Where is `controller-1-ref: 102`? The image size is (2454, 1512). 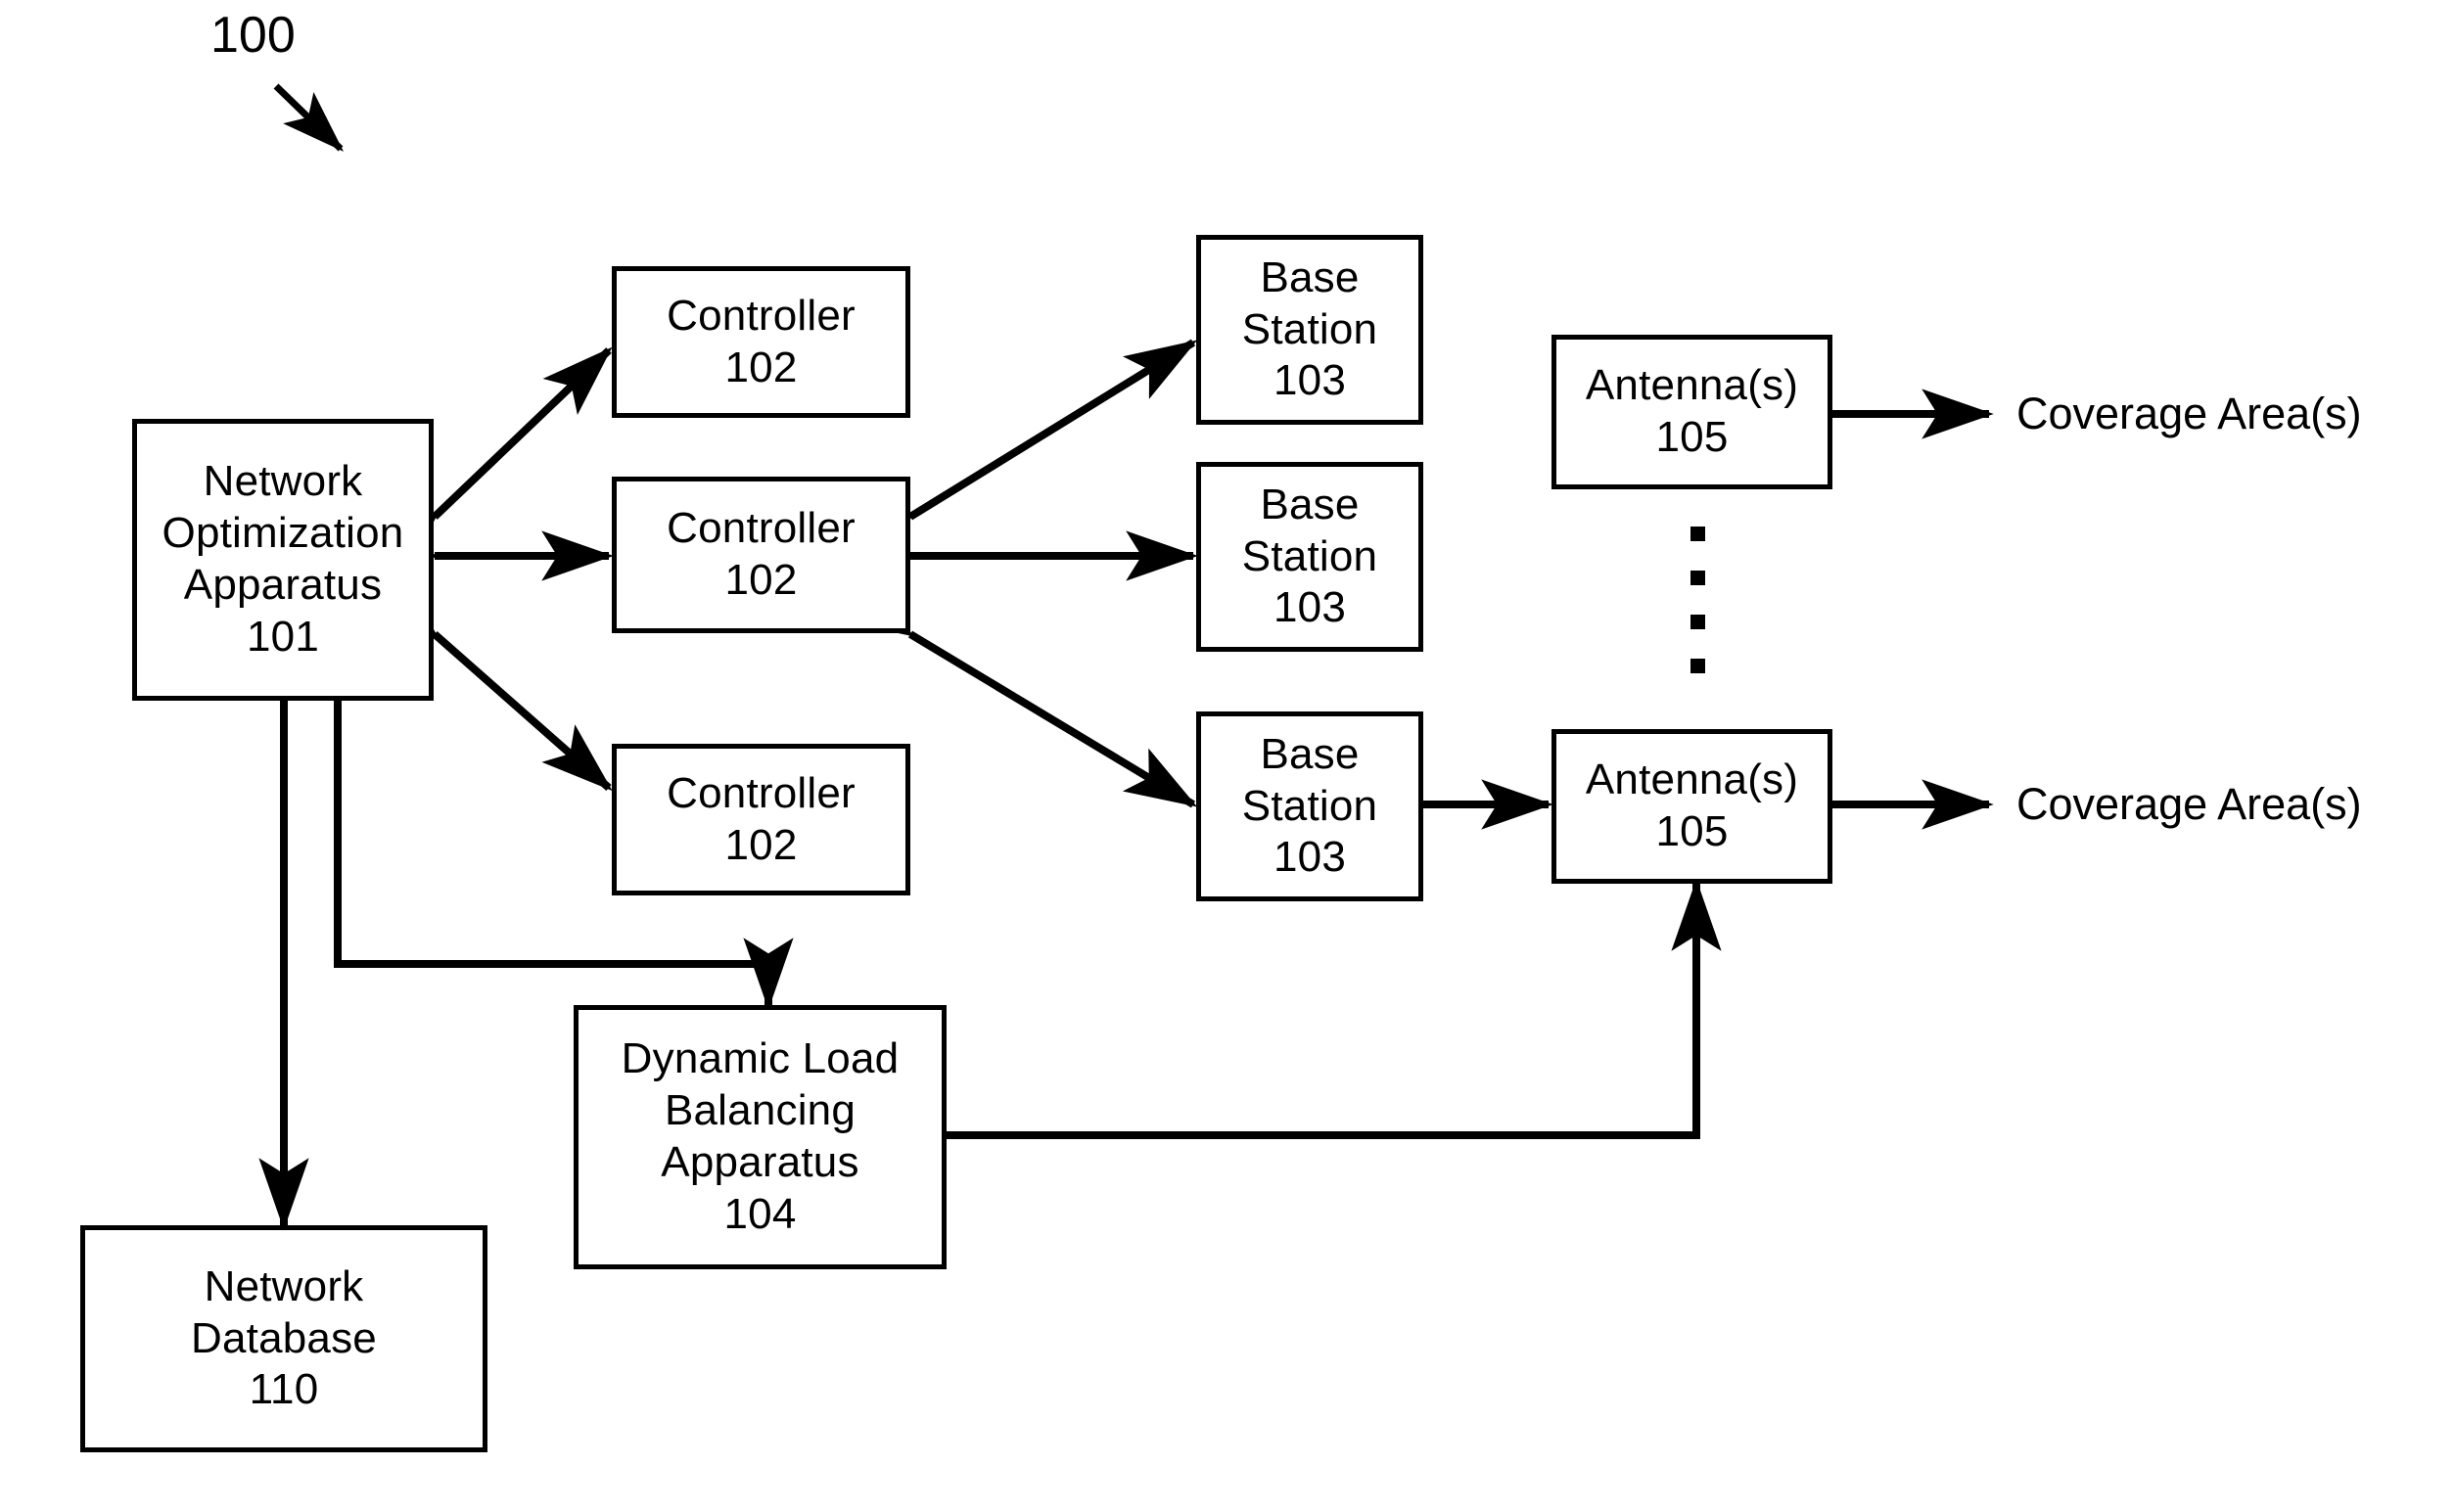
controller-1-ref: 102 is located at coordinates (761, 367).